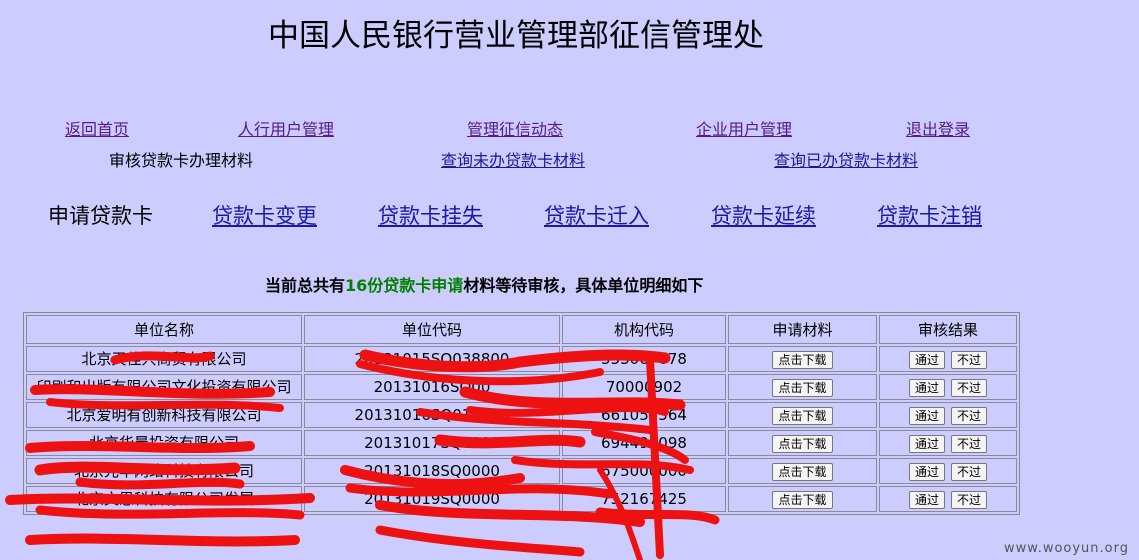 Image resolution: width=1139 pixels, height=560 pixels. I want to click on nav-query-pending-link: 查询未办贷款卡材料, so click(513, 159).